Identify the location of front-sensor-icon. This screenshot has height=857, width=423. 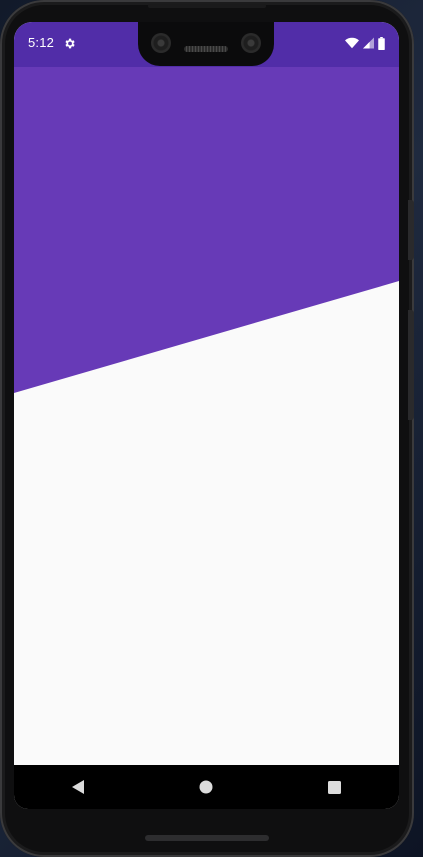
(251, 43).